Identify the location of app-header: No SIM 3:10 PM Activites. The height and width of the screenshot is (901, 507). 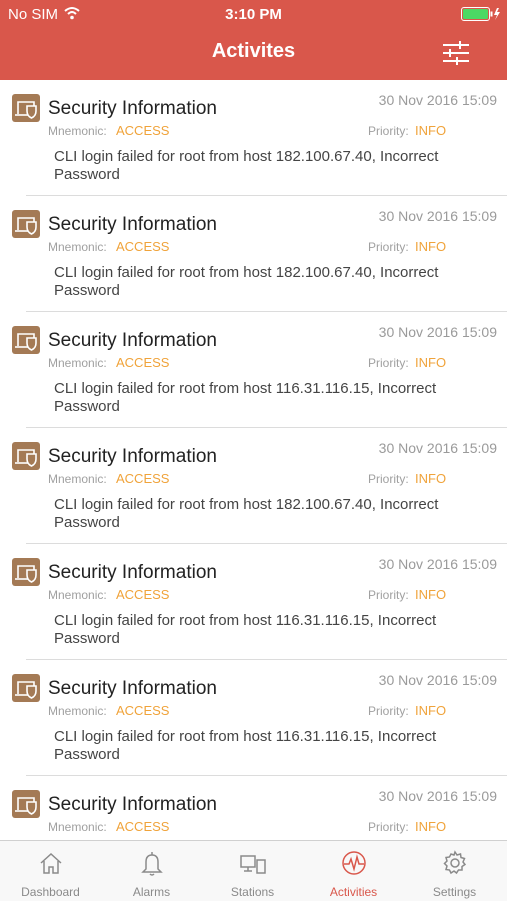
(253, 40).